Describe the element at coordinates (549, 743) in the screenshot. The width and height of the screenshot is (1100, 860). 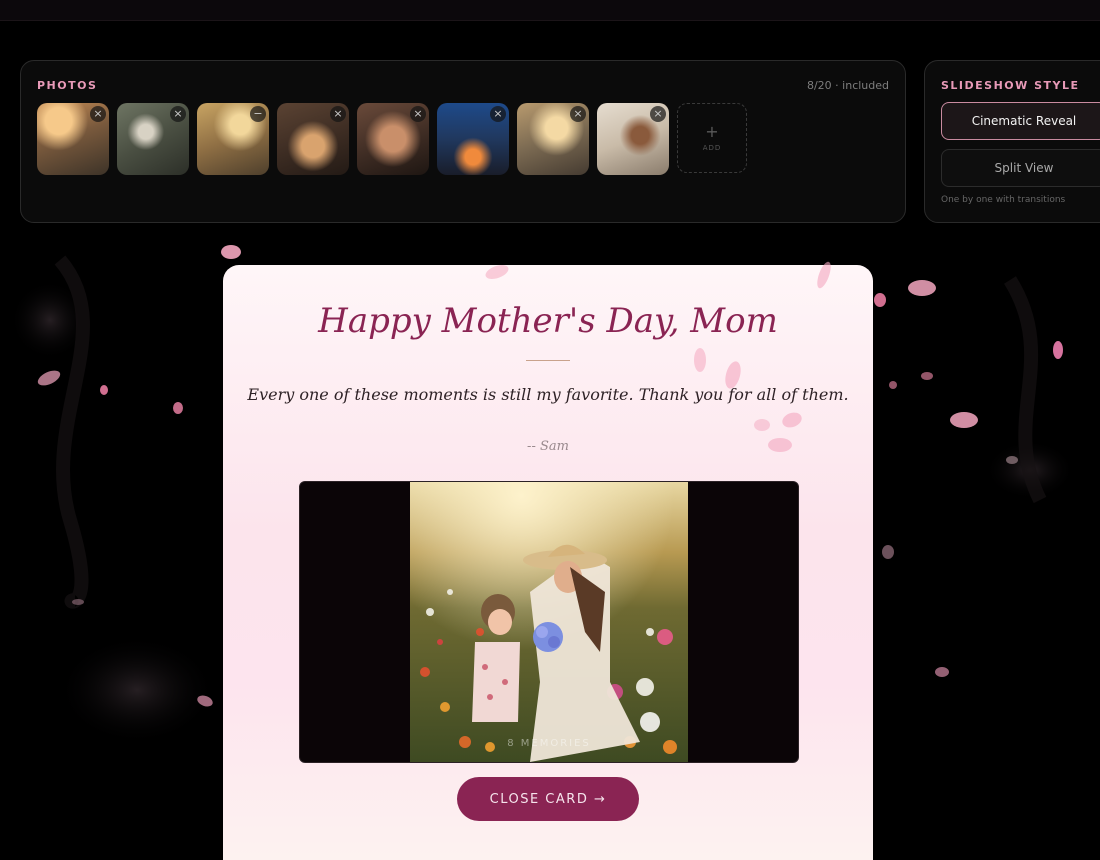
I see `memories-count: 8 MEMORIES` at that location.